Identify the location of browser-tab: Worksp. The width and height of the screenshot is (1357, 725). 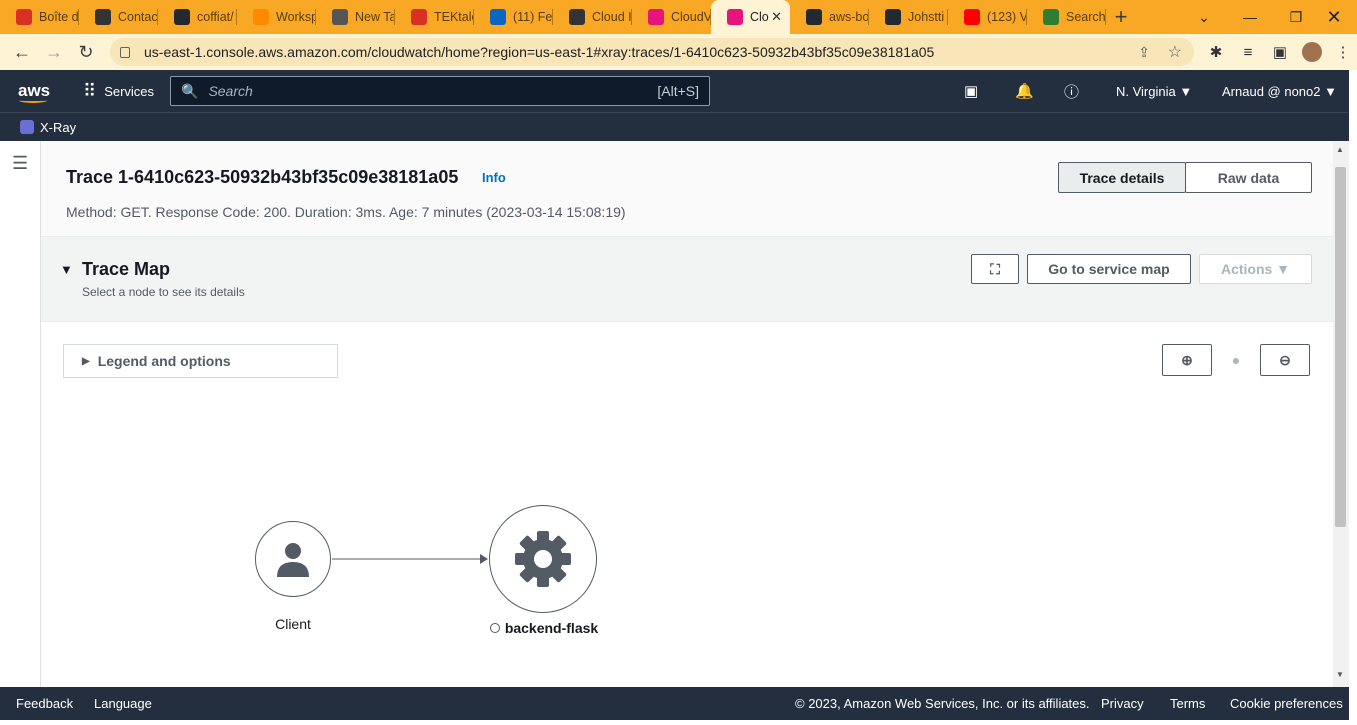
(276, 17).